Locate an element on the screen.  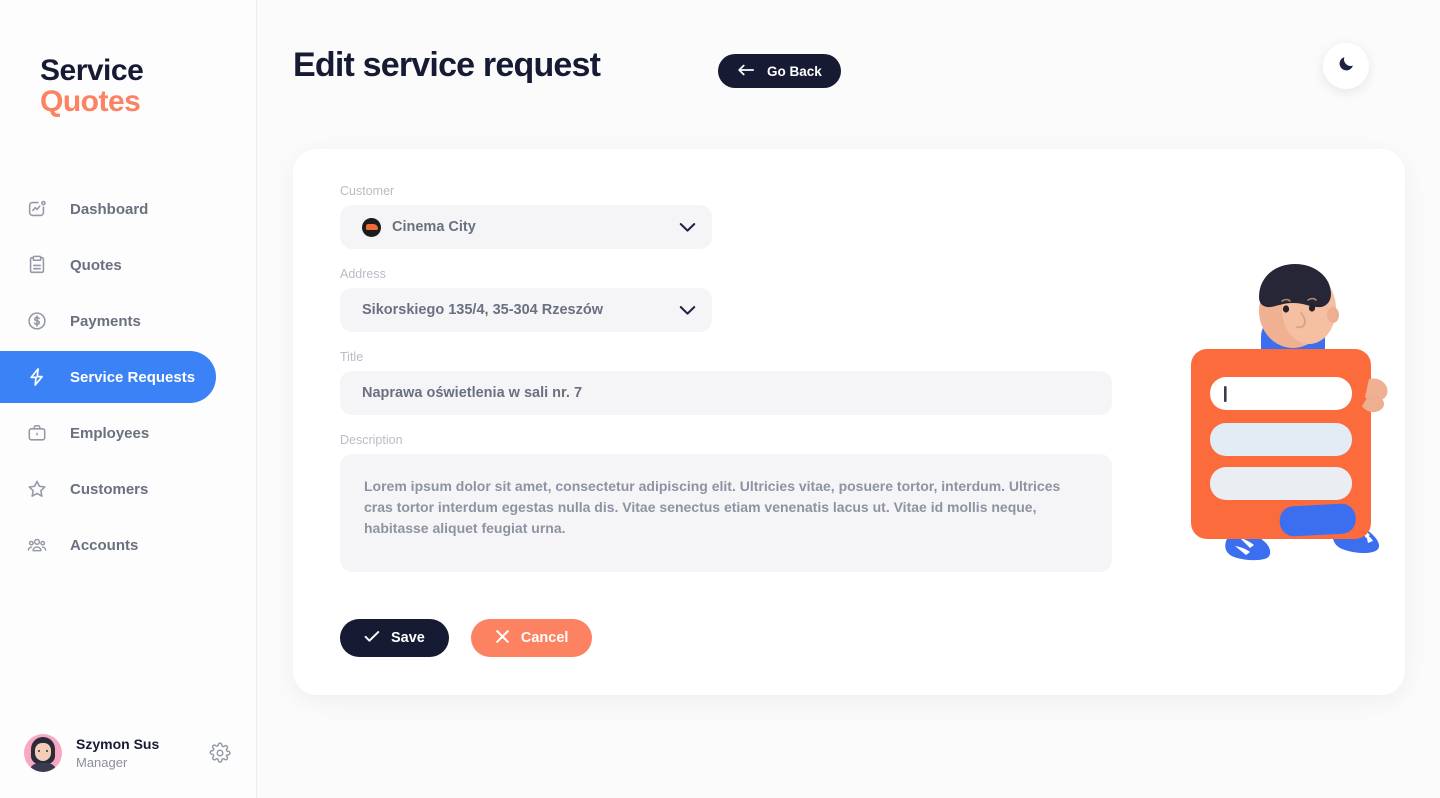
logo-line-quotes: Quotes is located at coordinates (90, 101).